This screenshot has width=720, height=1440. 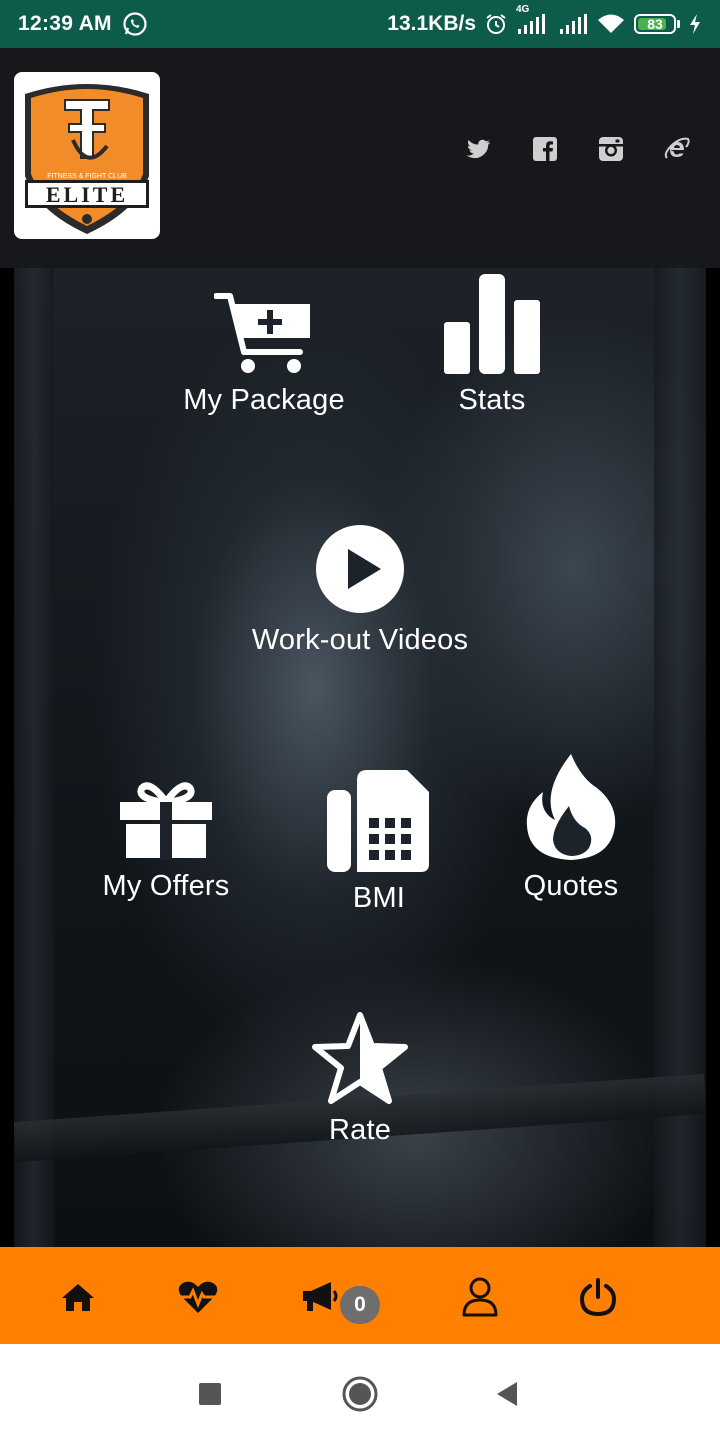 What do you see at coordinates (598, 1297) in the screenshot?
I see `power-icon` at bounding box center [598, 1297].